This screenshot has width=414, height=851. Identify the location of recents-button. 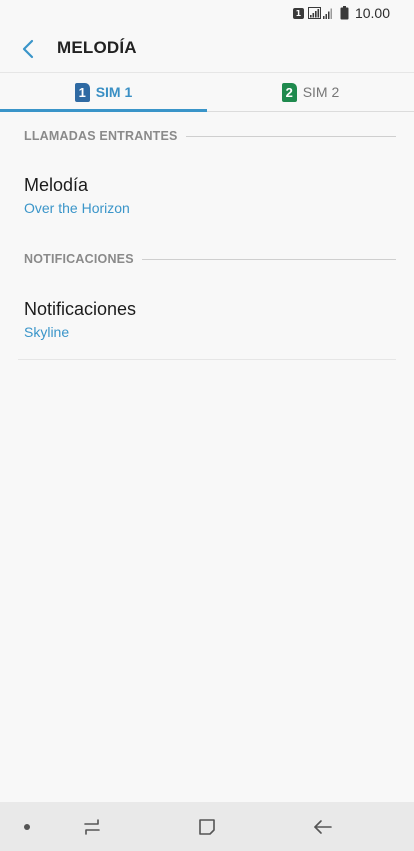
(92, 827).